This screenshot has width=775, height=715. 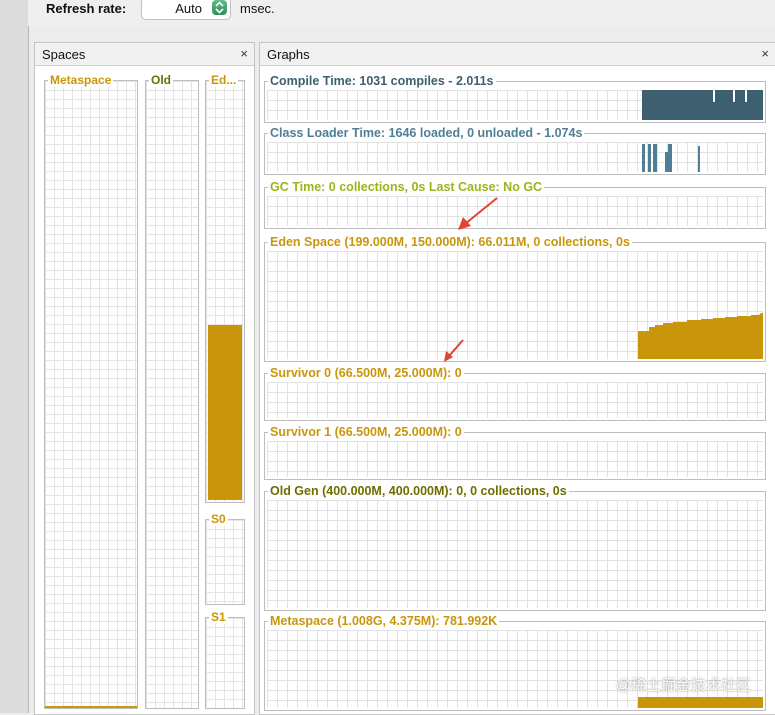 I want to click on graphs-panel-title: Graphs, so click(x=288, y=54).